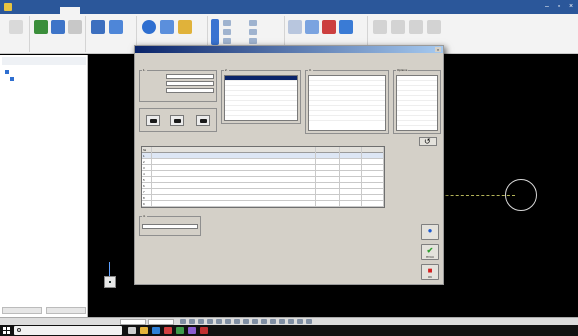  I want to click on app-icon-purple, so click(192, 330).